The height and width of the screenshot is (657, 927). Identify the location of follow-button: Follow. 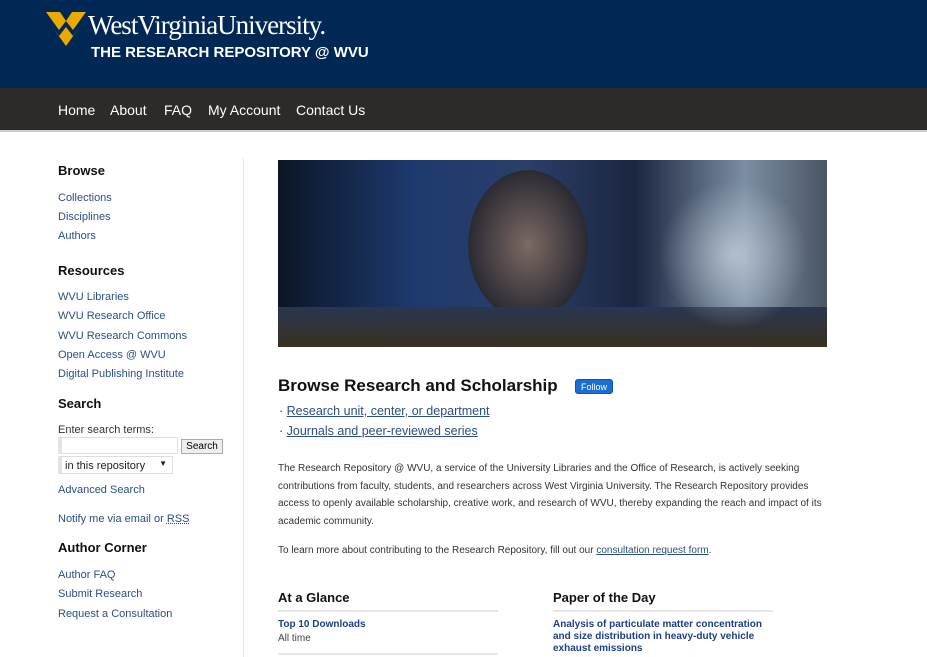
(594, 386).